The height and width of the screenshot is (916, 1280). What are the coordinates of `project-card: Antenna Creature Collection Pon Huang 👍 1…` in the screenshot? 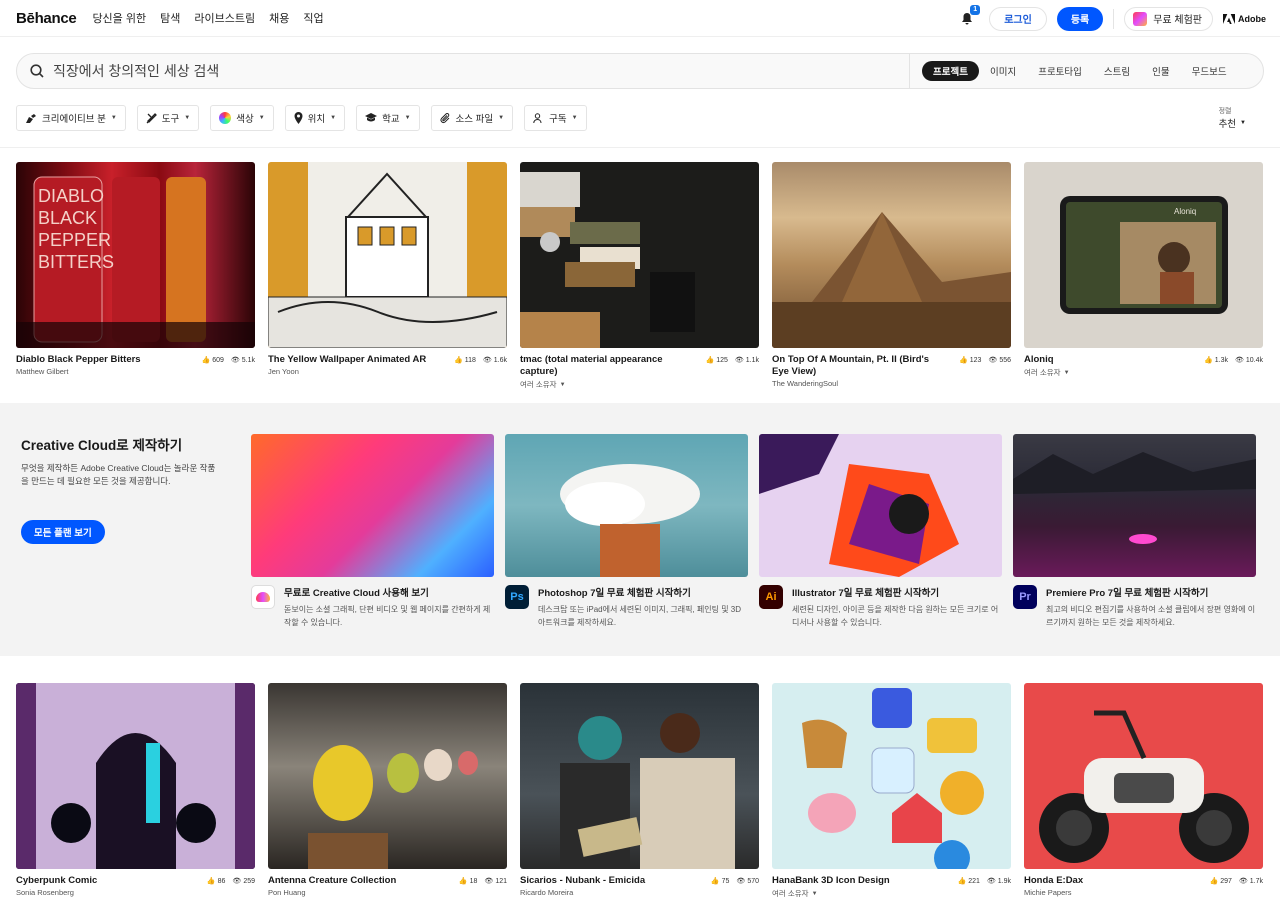 It's located at (387, 791).